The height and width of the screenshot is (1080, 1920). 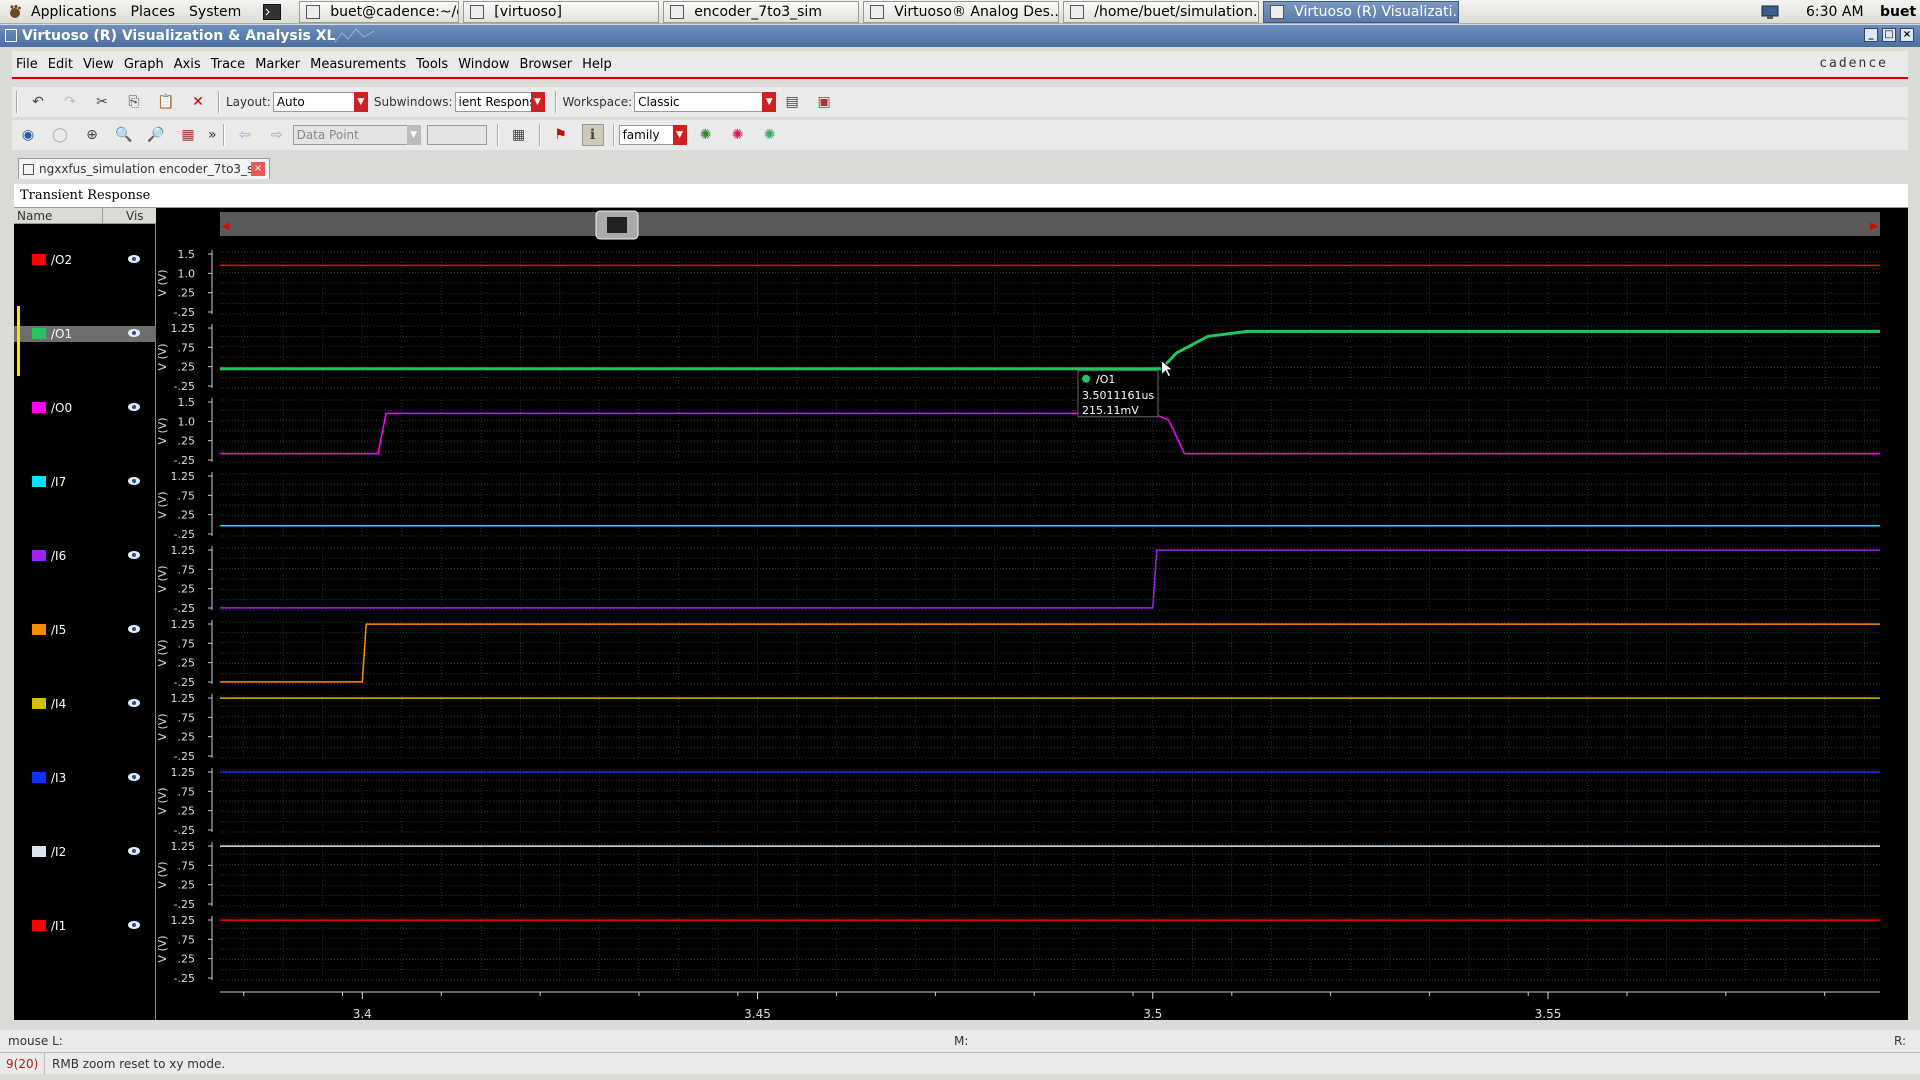 I want to click on copy-icon: ⎘, so click(x=134, y=102).